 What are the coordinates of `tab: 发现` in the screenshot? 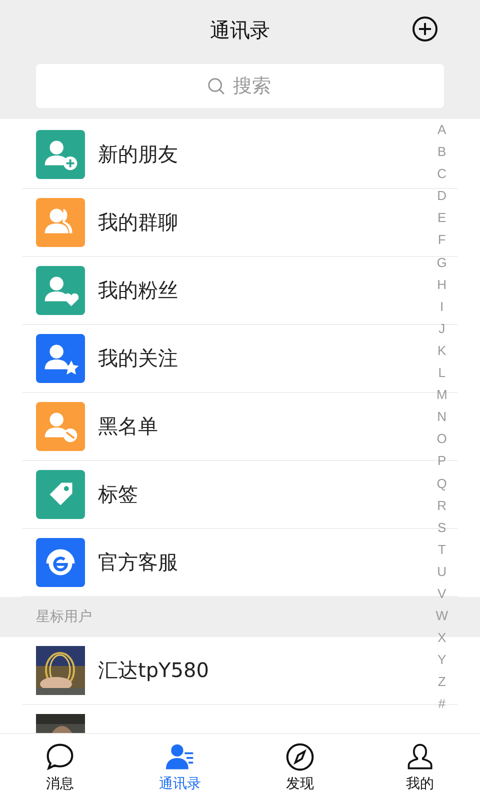 It's located at (300, 767).